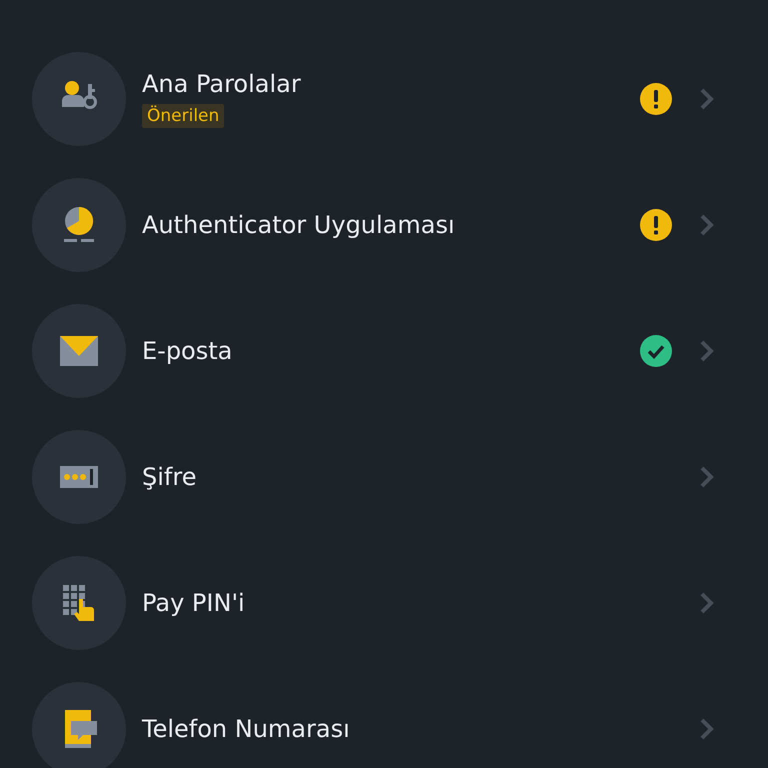  Describe the element at coordinates (246, 729) in the screenshot. I see `item-title: Telefon Numarası` at that location.